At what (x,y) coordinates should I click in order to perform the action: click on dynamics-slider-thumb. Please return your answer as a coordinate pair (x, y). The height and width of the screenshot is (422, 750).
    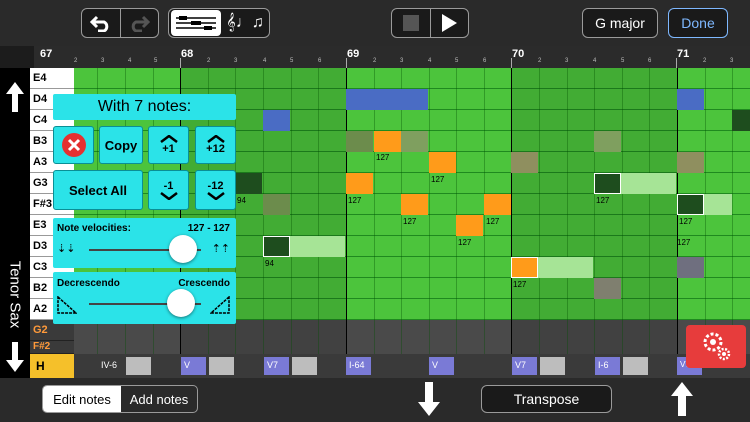
    Looking at the image, I should click on (181, 303).